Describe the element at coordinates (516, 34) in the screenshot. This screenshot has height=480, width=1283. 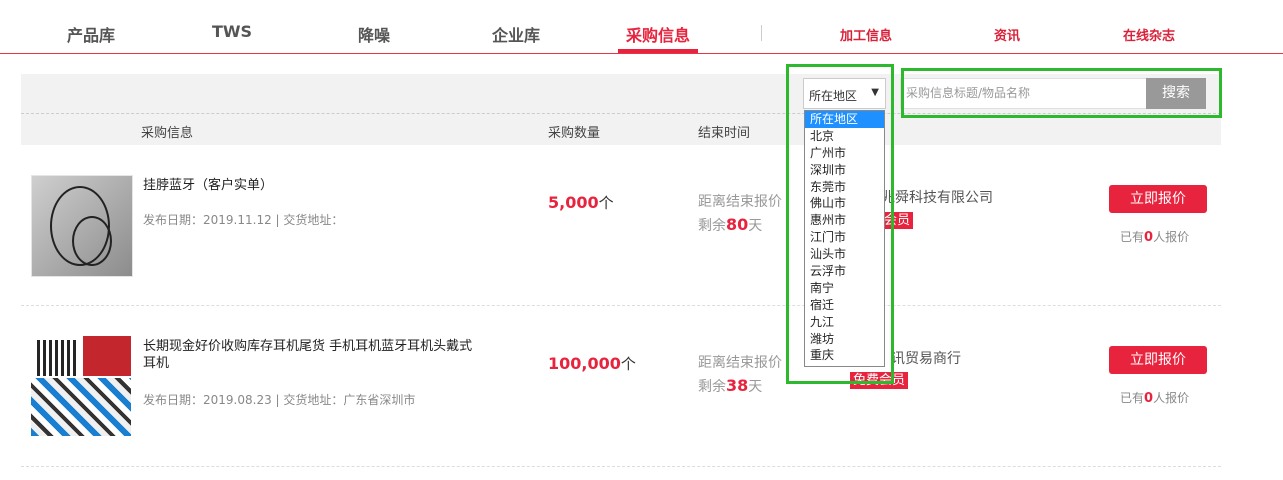
I see `nav-item-company-library: 企业库` at that location.